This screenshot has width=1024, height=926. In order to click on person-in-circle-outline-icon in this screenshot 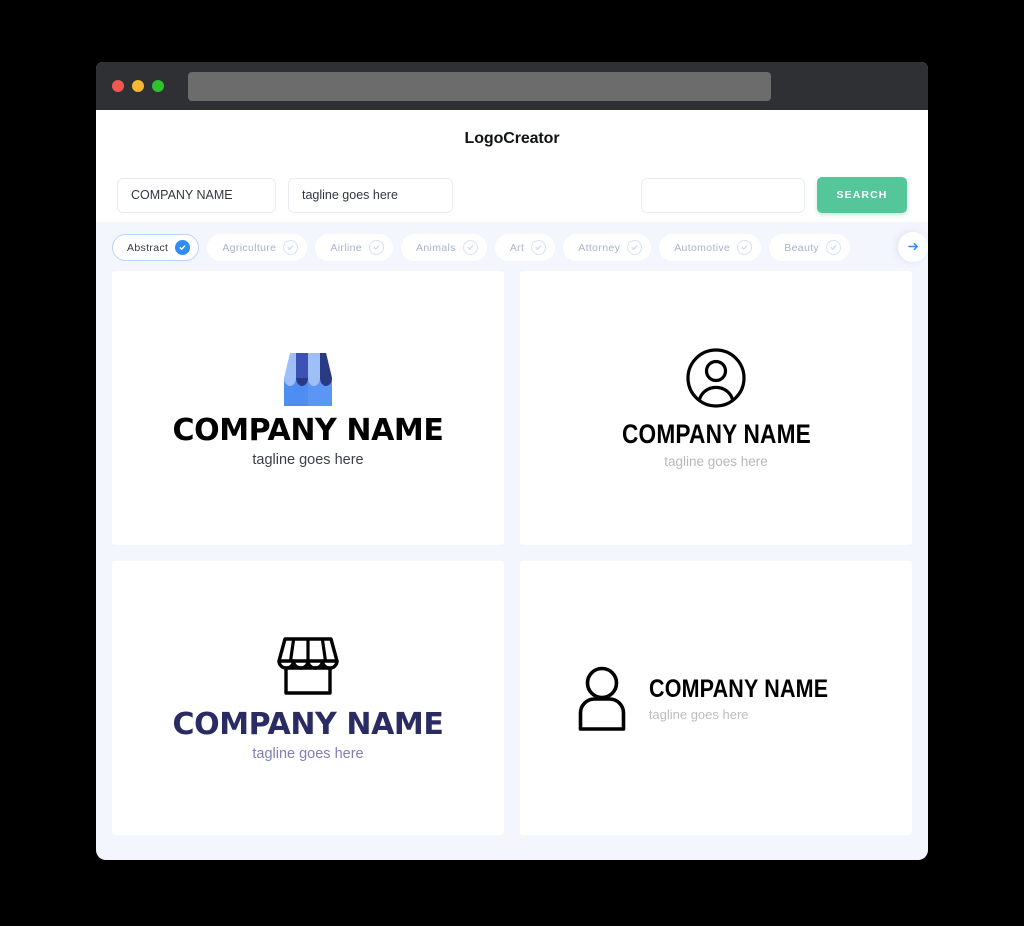, I will do `click(716, 378)`.